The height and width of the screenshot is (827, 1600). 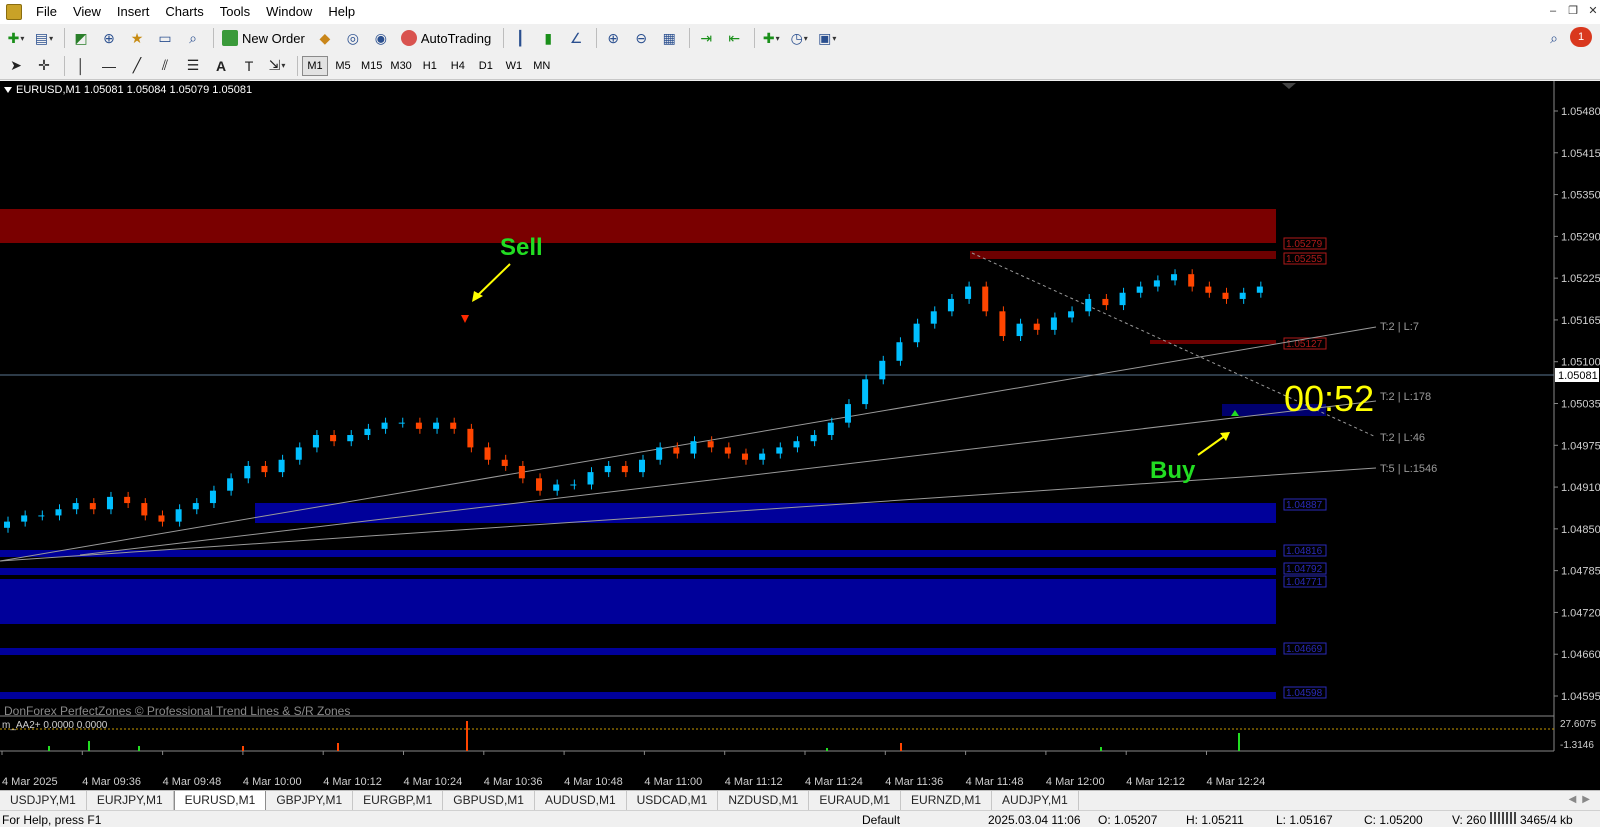 What do you see at coordinates (165, 38) in the screenshot?
I see `terminal-icon: ▭` at bounding box center [165, 38].